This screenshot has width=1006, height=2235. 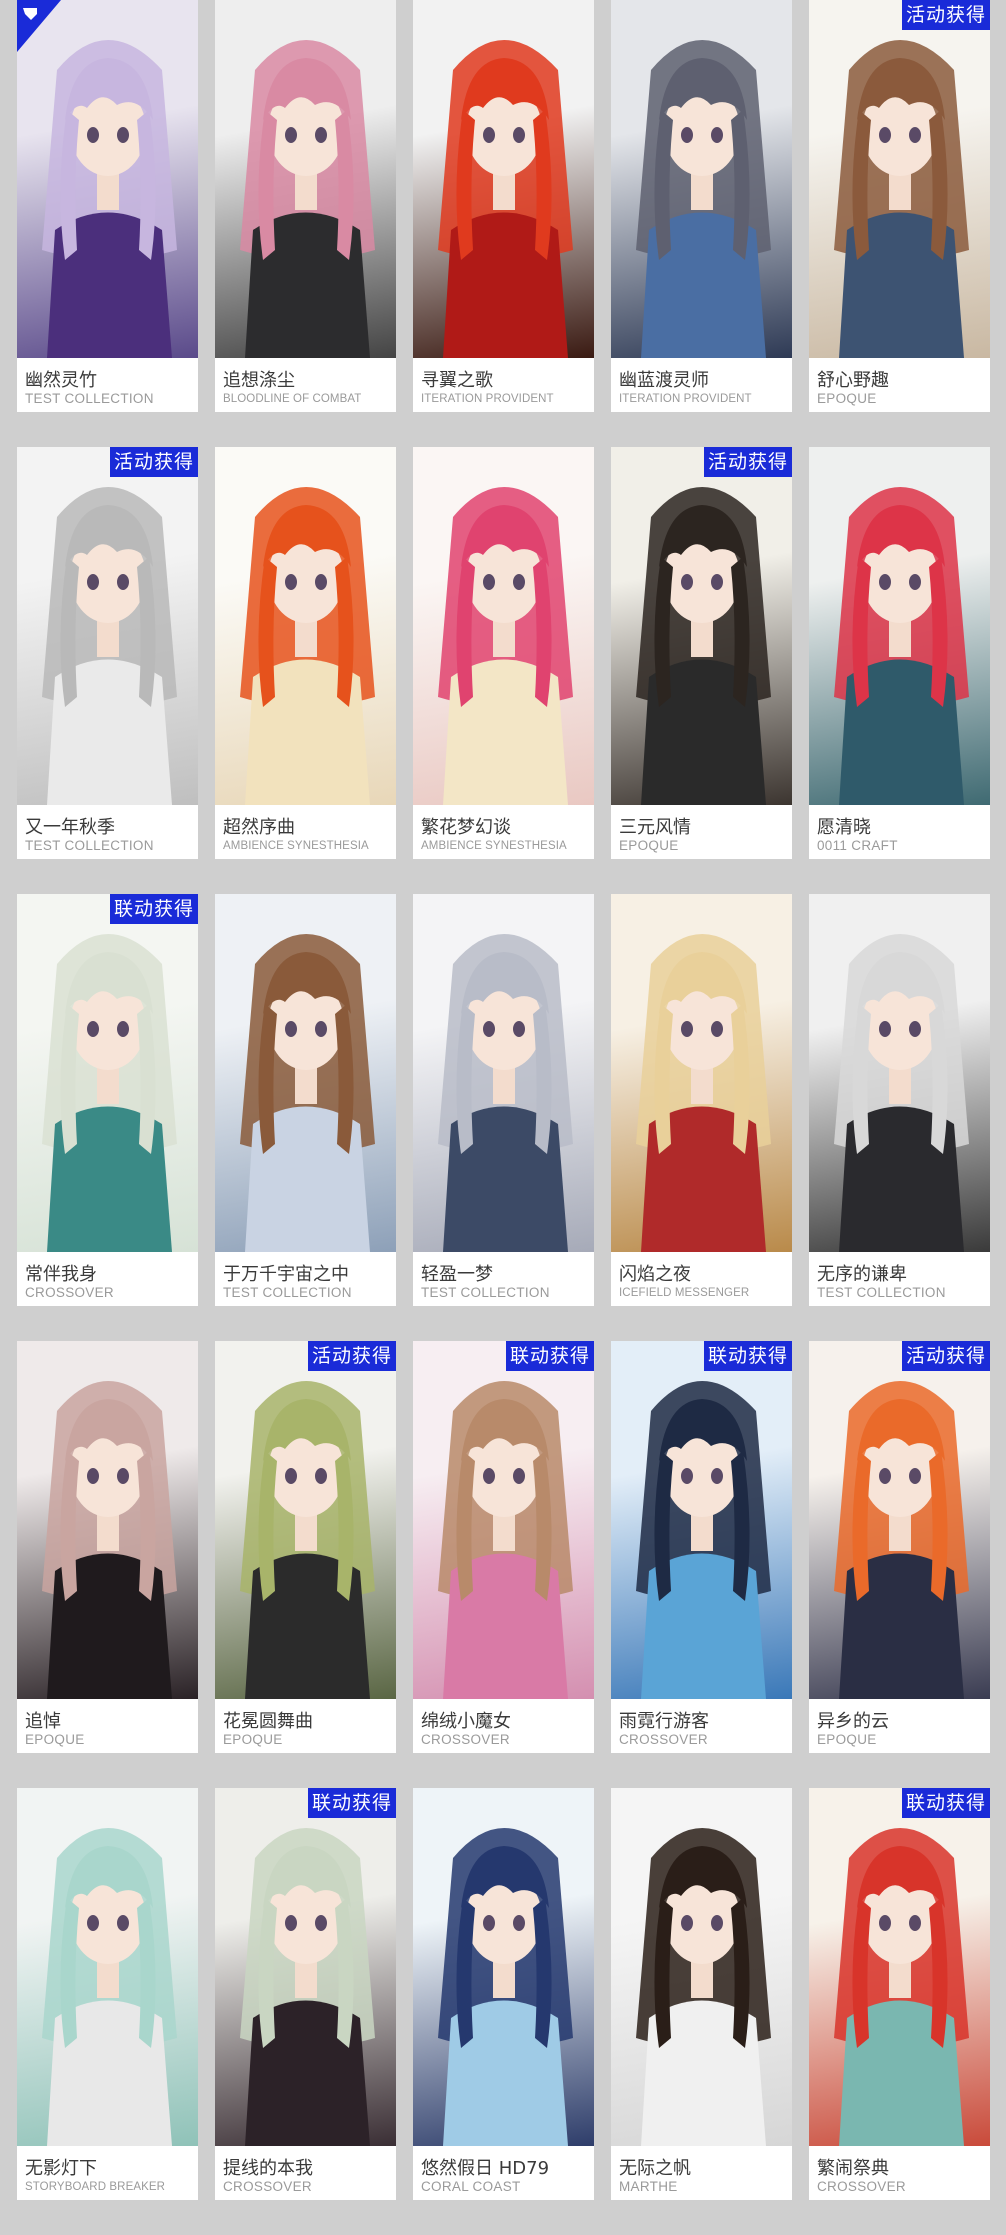 I want to click on skin-name: 无序的谦卑, so click(x=862, y=1274).